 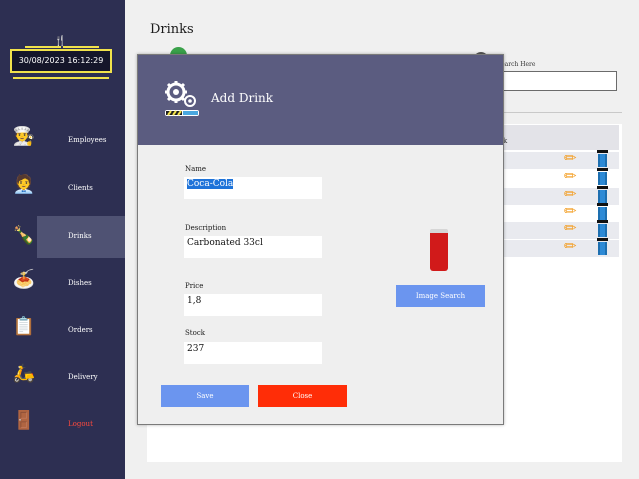 What do you see at coordinates (253, 188) in the screenshot?
I see `name-field: Coca-Cola` at bounding box center [253, 188].